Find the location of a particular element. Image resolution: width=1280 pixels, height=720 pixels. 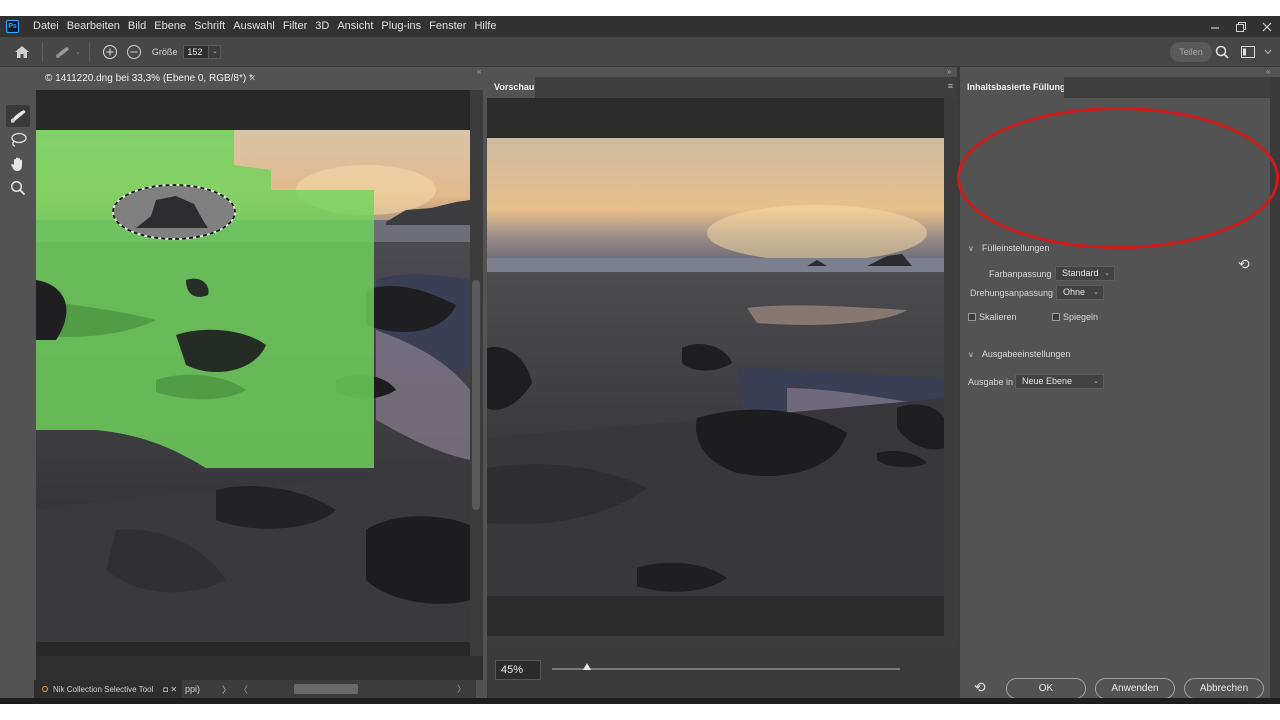

add-to-selection-icon is located at coordinates (109, 51).